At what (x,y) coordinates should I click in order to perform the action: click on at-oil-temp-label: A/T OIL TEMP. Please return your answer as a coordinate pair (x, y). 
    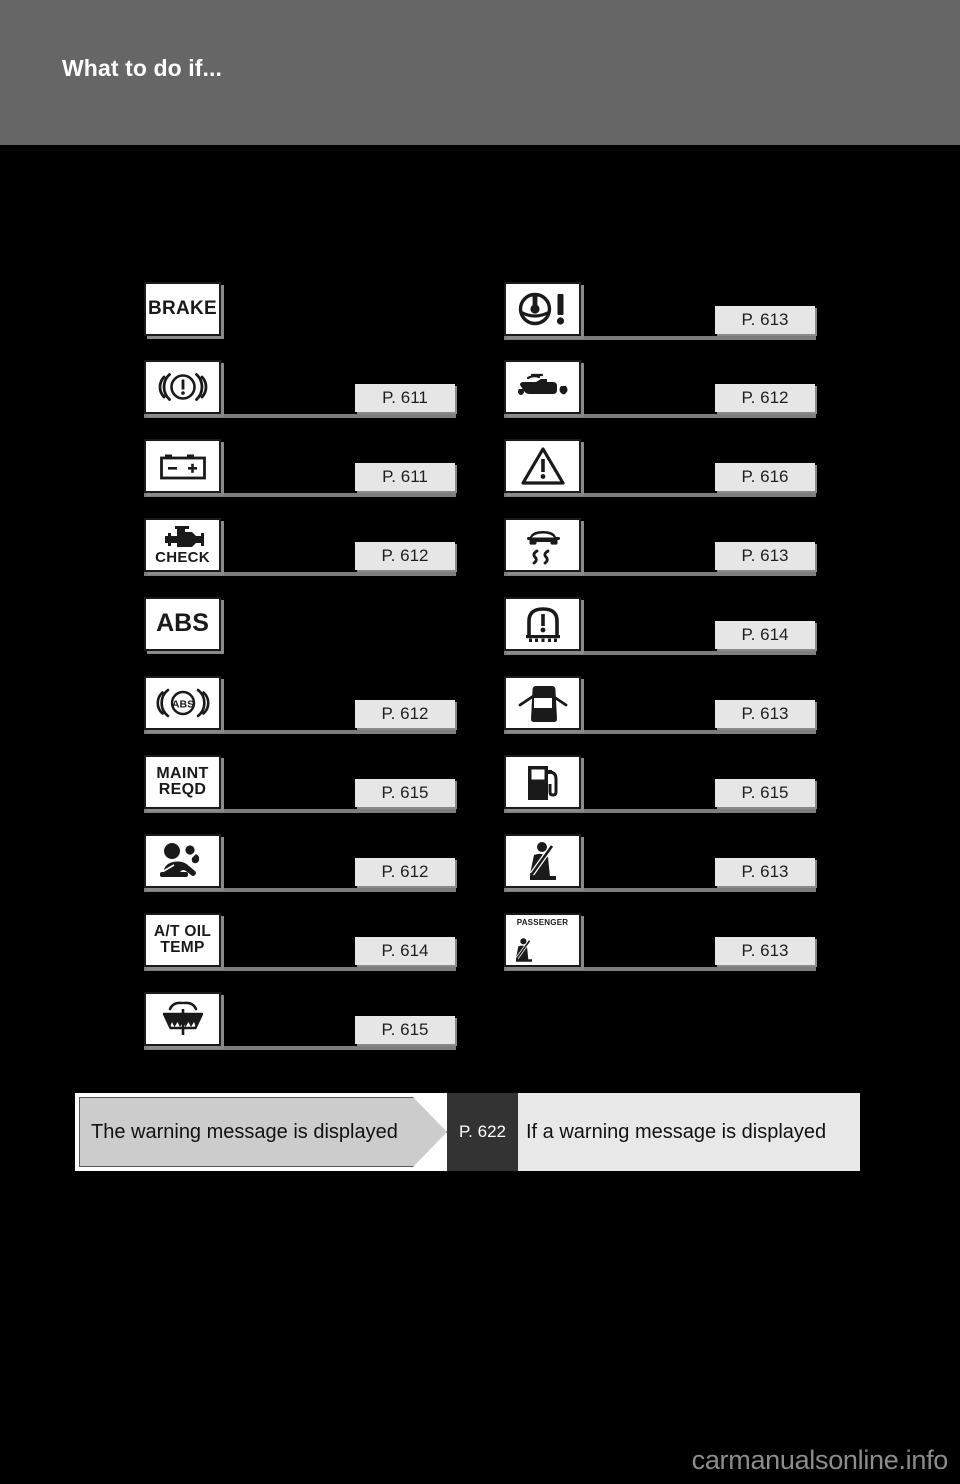
    Looking at the image, I should click on (182, 940).